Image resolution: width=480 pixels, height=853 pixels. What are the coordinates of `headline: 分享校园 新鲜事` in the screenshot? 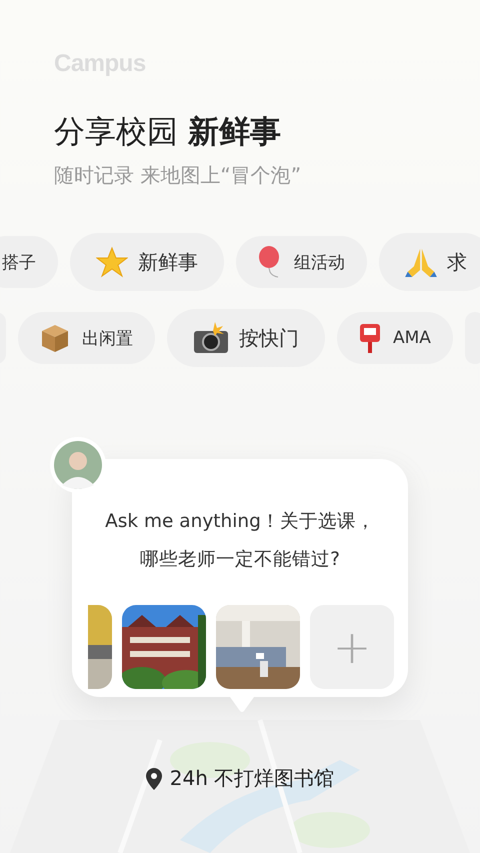 It's located at (167, 132).